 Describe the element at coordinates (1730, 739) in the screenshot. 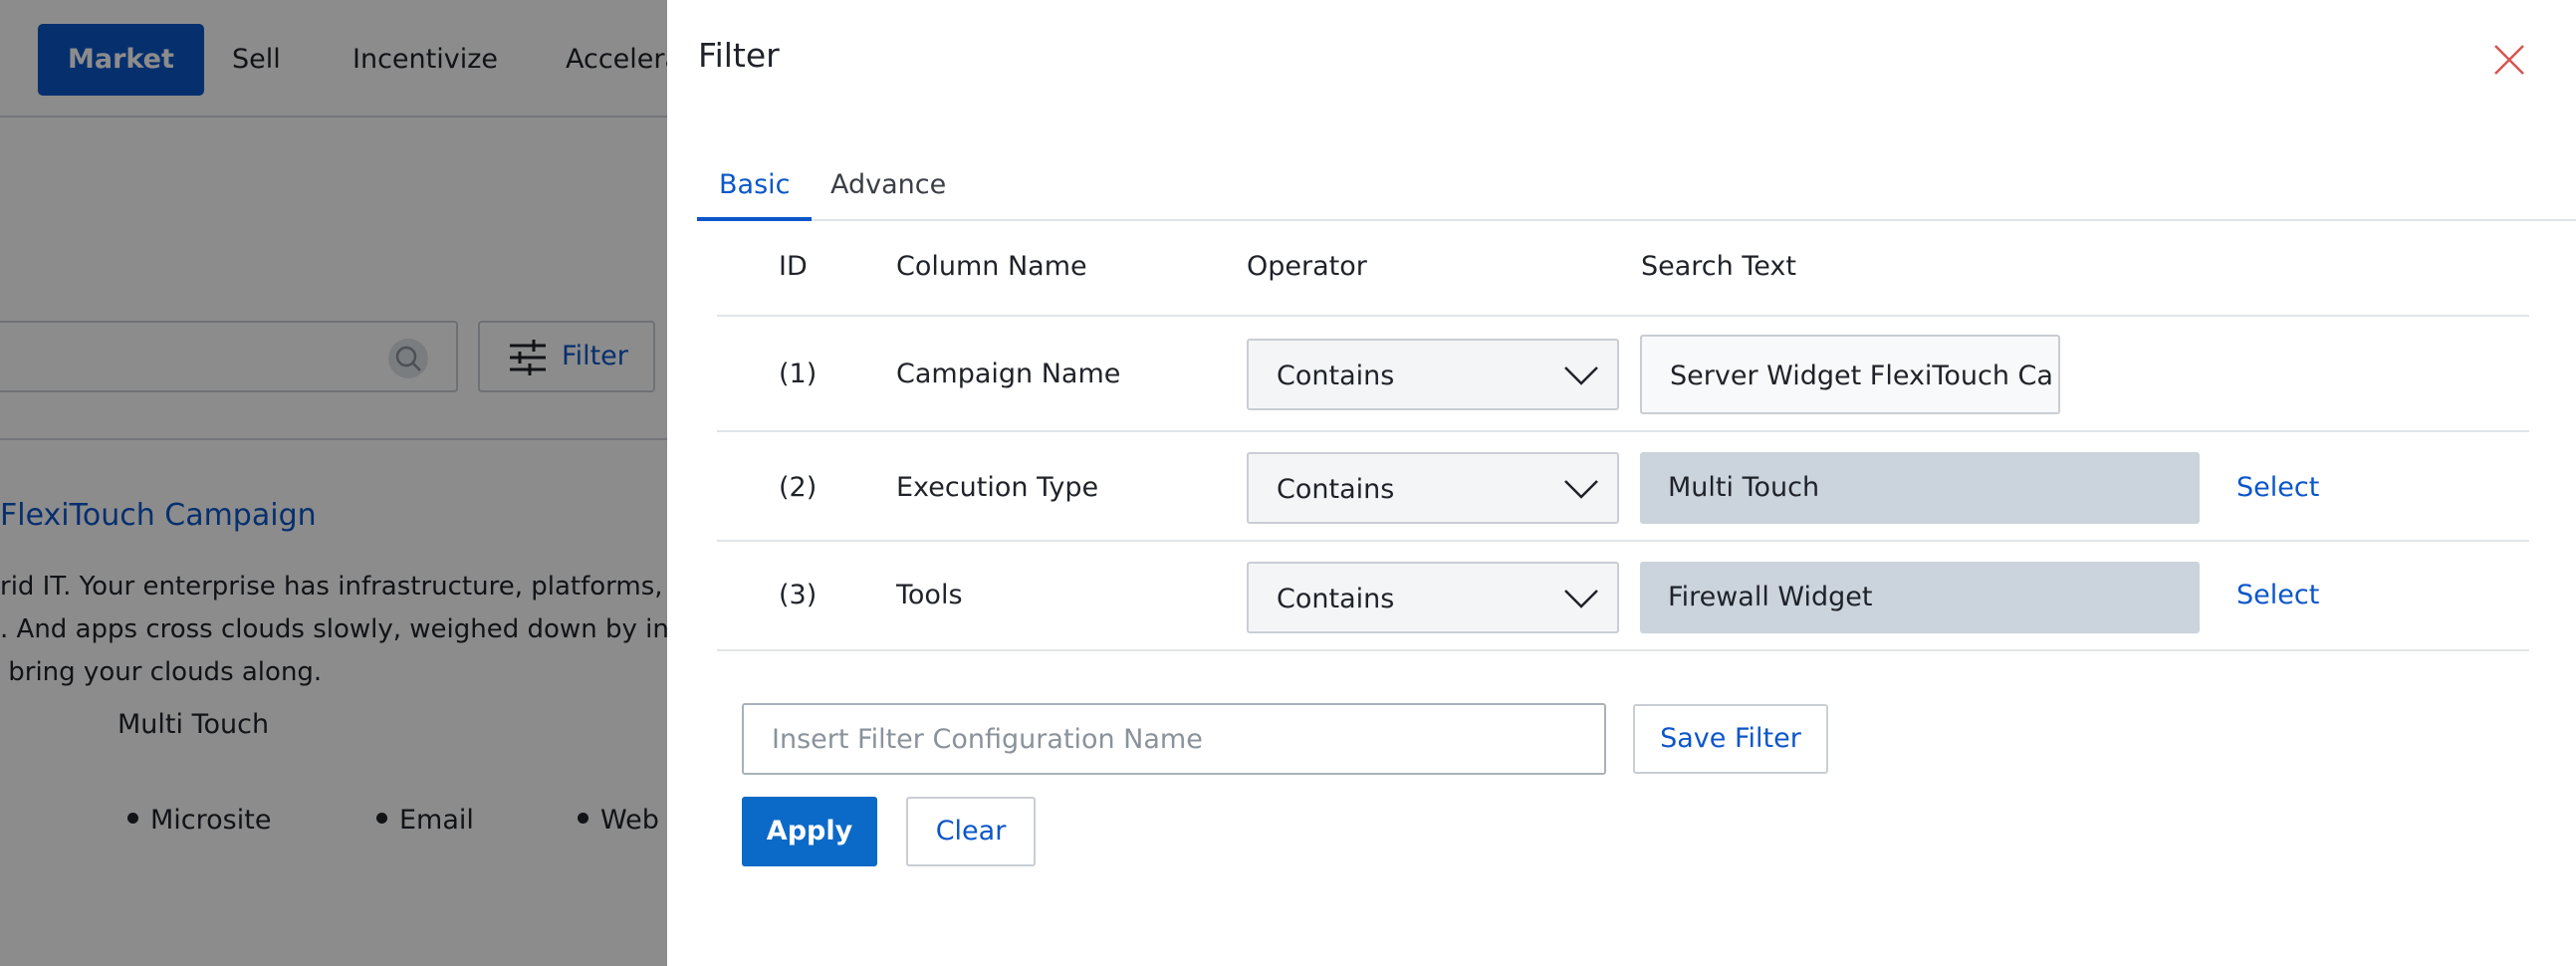

I see `save-filter-button: Save Filter` at that location.